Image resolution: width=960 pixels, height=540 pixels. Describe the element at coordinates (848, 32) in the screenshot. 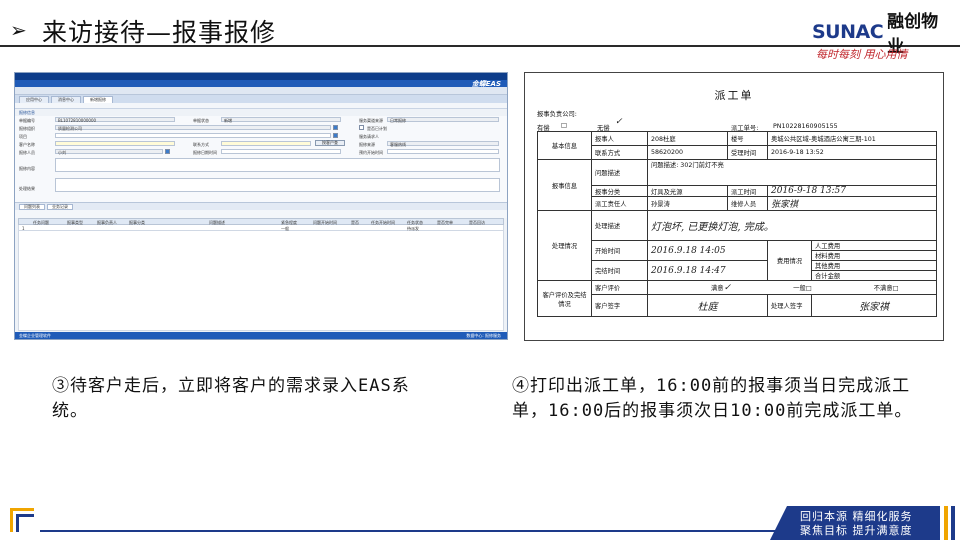

I see `logo-english: SUNAC` at that location.